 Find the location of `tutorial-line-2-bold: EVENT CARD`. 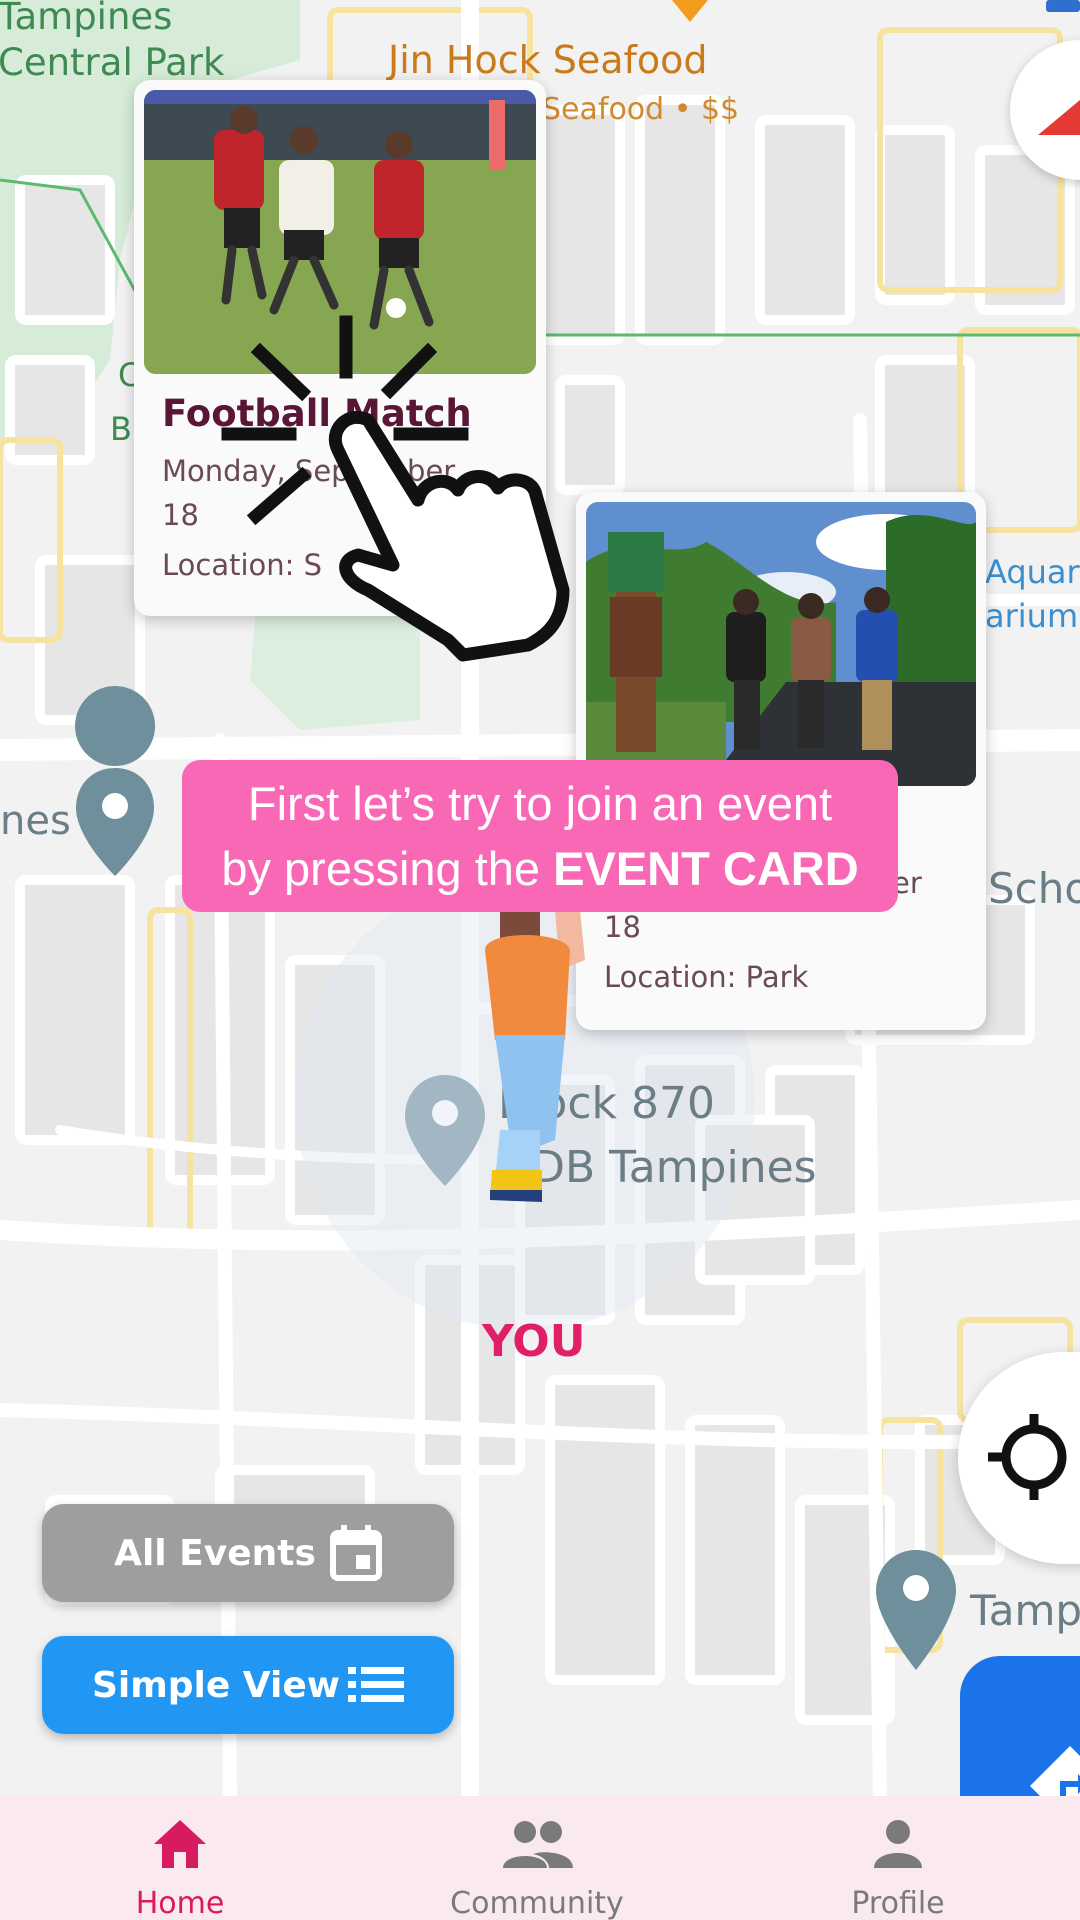

tutorial-line-2-bold: EVENT CARD is located at coordinates (706, 868).